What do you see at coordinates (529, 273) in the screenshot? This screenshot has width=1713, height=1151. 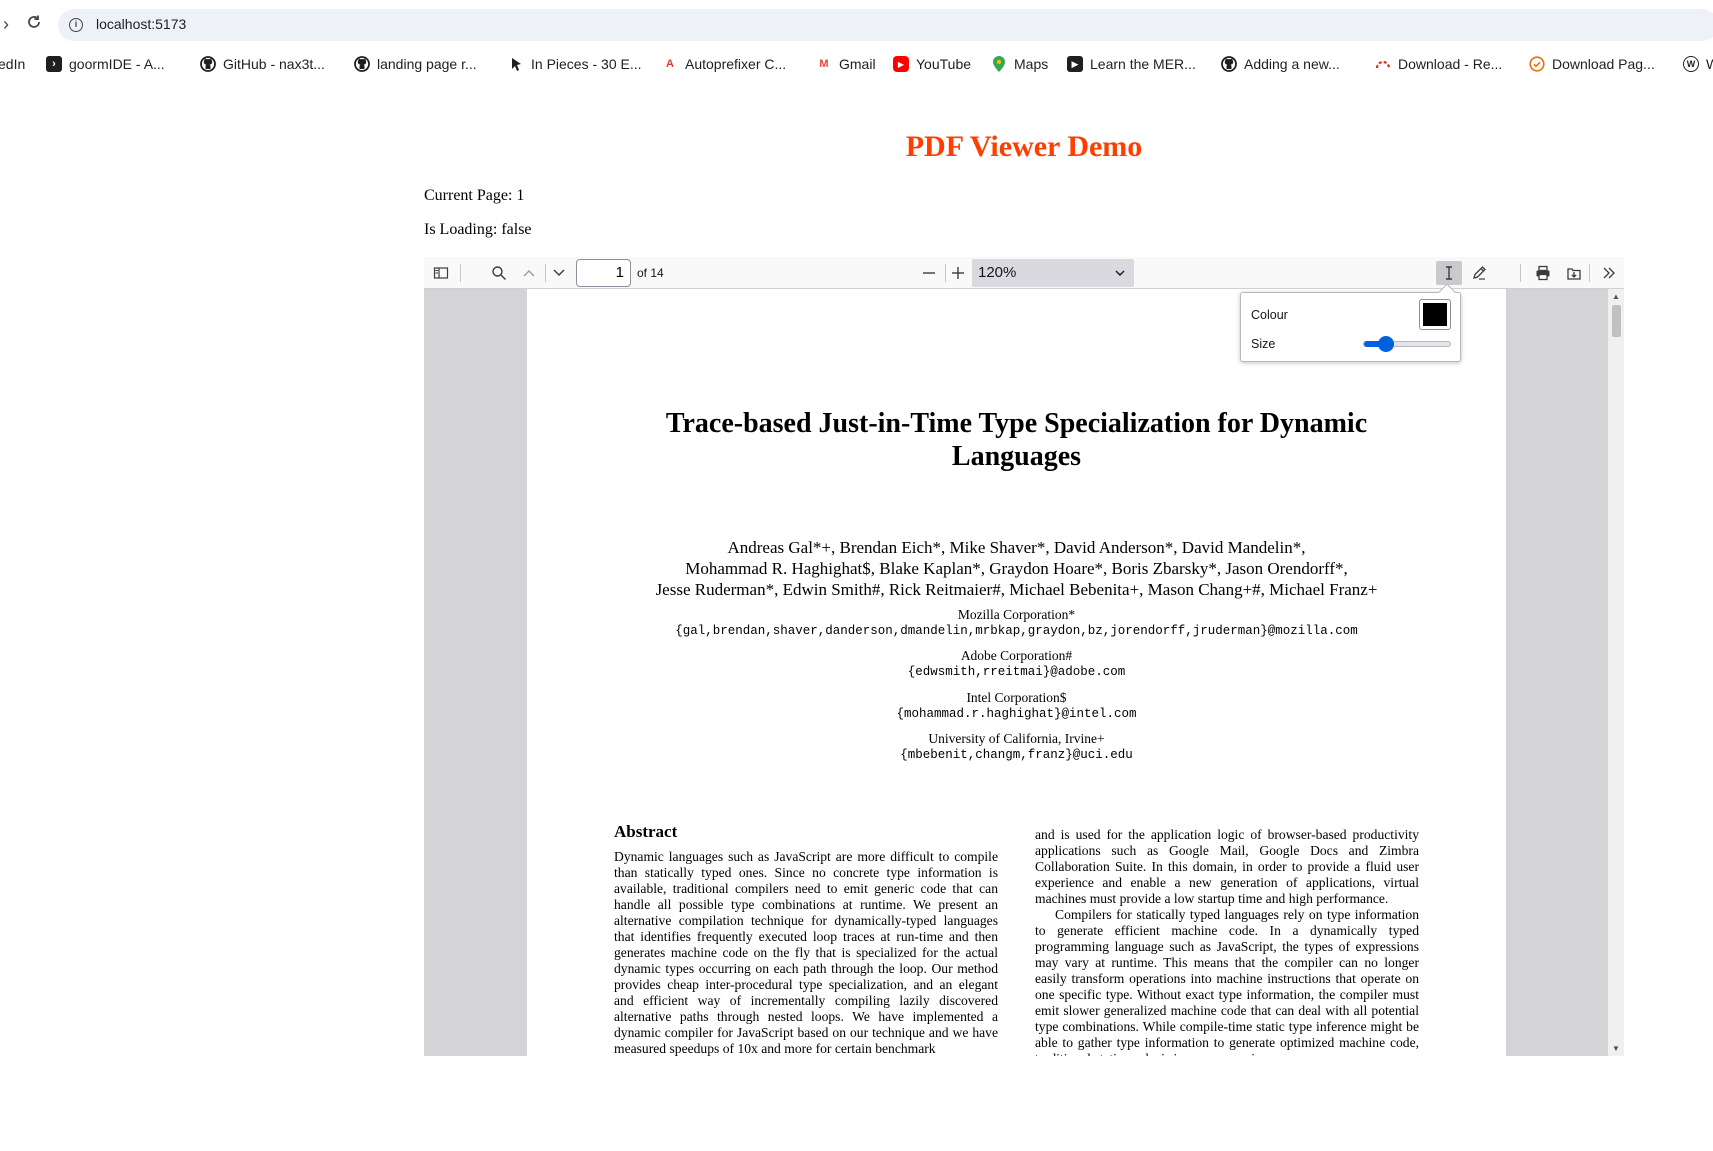 I see `previous-page-icon` at bounding box center [529, 273].